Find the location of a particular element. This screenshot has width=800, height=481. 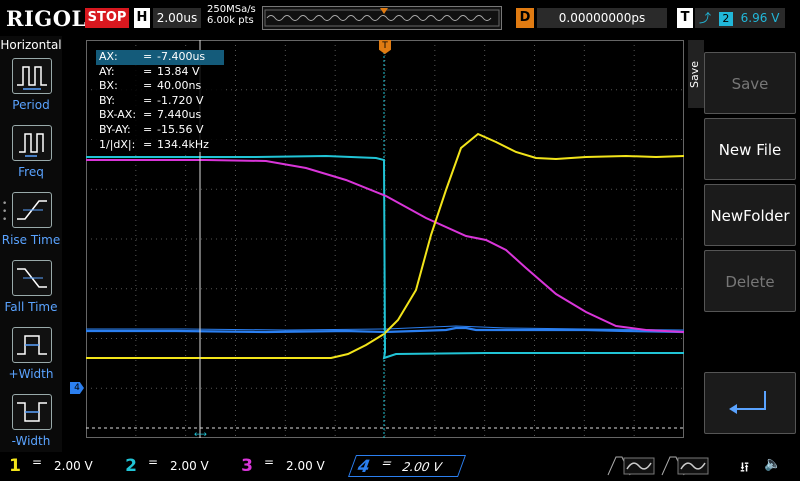

pos-width-label: +Width is located at coordinates (31, 374).